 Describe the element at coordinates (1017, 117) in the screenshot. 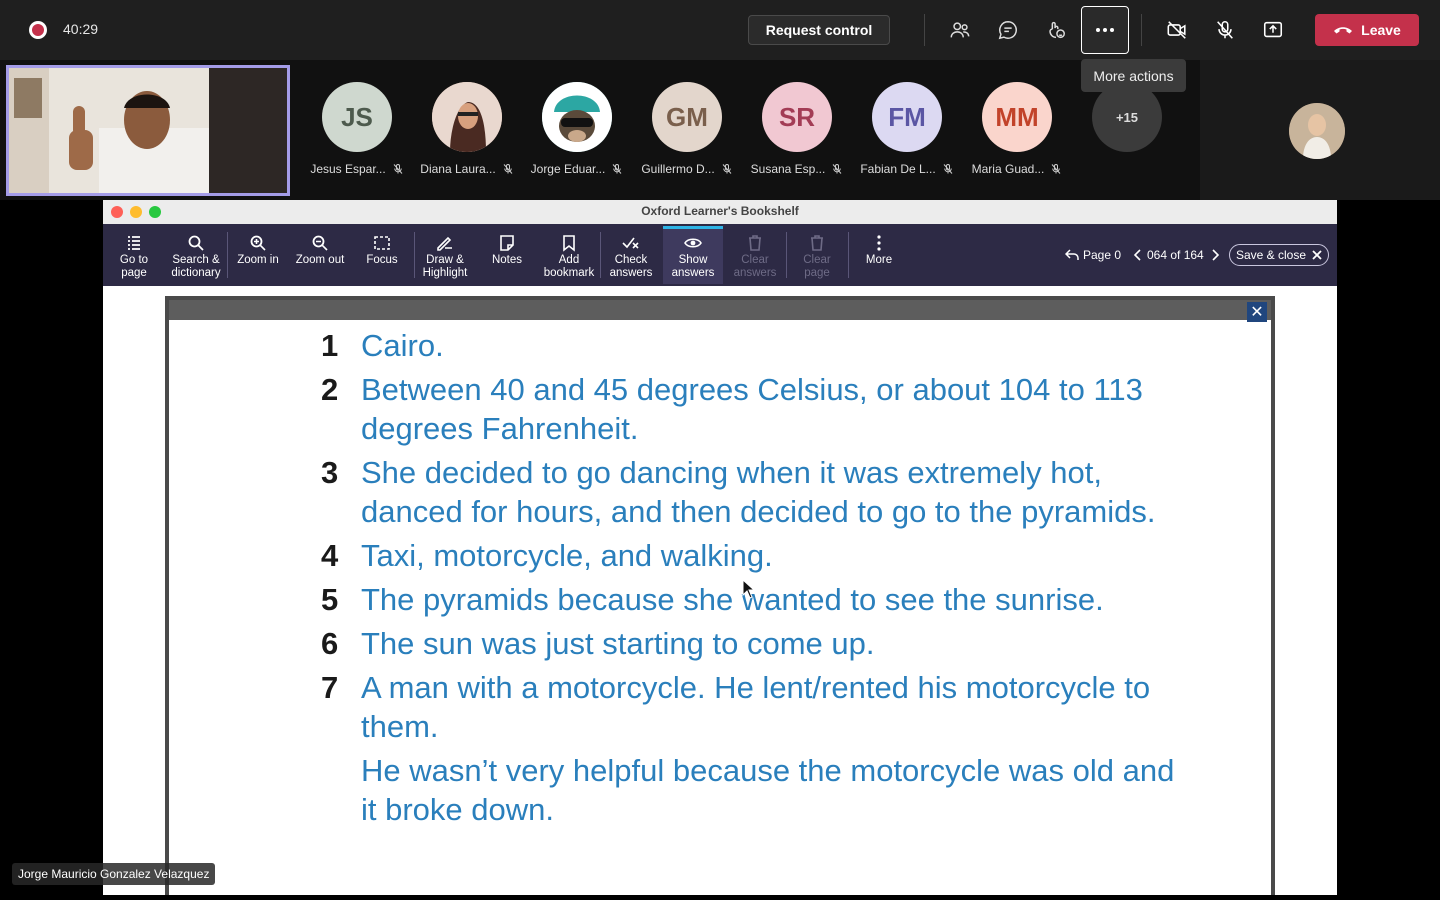

I see `avatar: MM` at that location.